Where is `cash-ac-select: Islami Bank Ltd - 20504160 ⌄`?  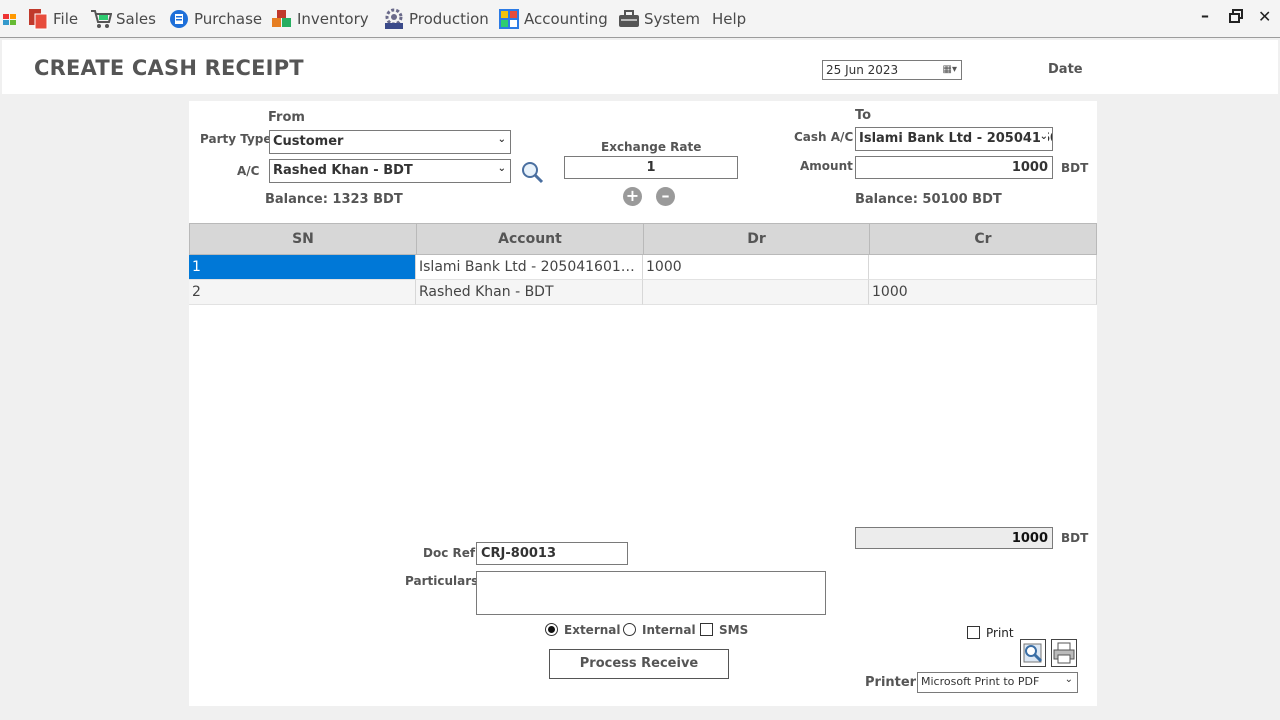 cash-ac-select: Islami Bank Ltd - 20504160 ⌄ is located at coordinates (954, 139).